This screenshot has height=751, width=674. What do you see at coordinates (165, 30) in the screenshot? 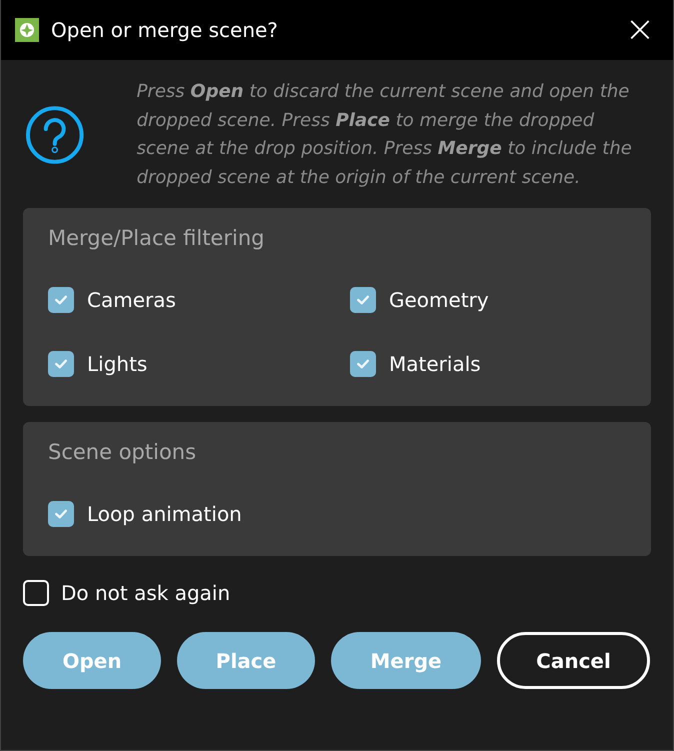
I see `window-title: Open or merge scene?` at bounding box center [165, 30].